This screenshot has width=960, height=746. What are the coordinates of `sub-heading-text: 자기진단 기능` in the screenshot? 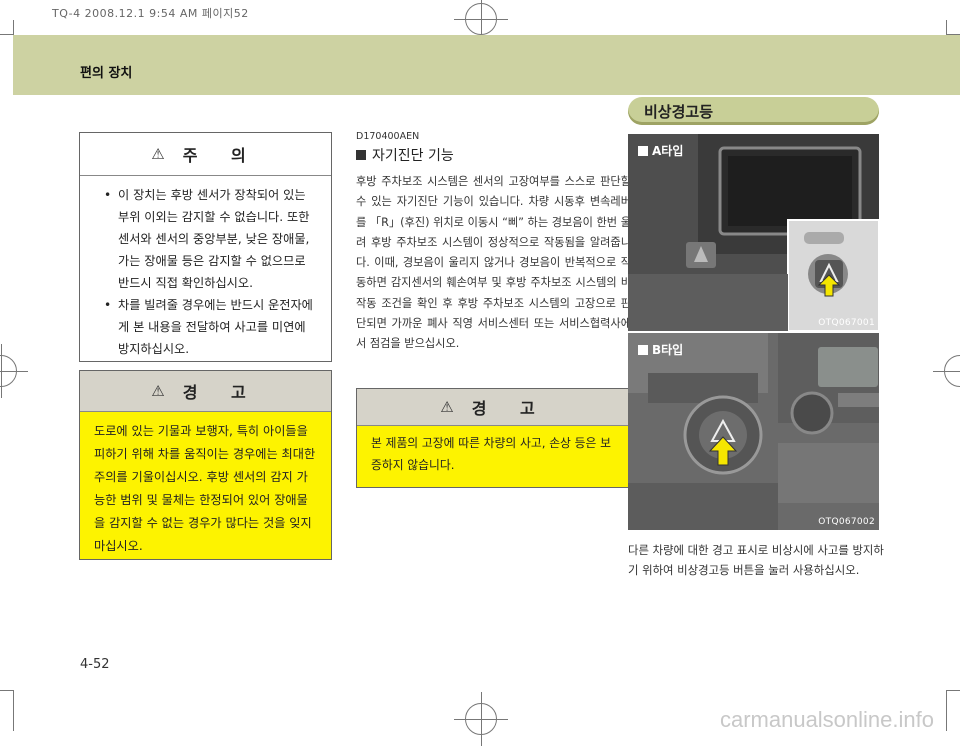 It's located at (413, 156).